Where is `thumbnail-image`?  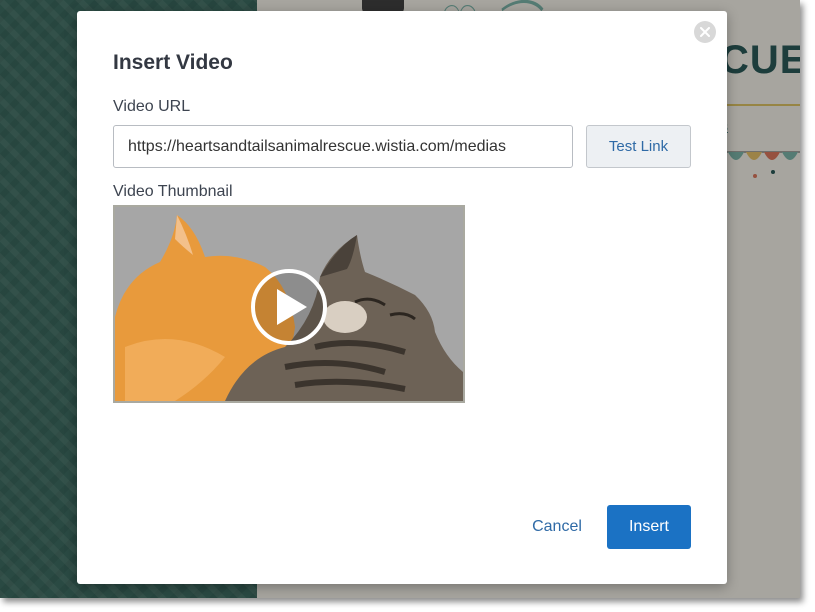 thumbnail-image is located at coordinates (289, 304).